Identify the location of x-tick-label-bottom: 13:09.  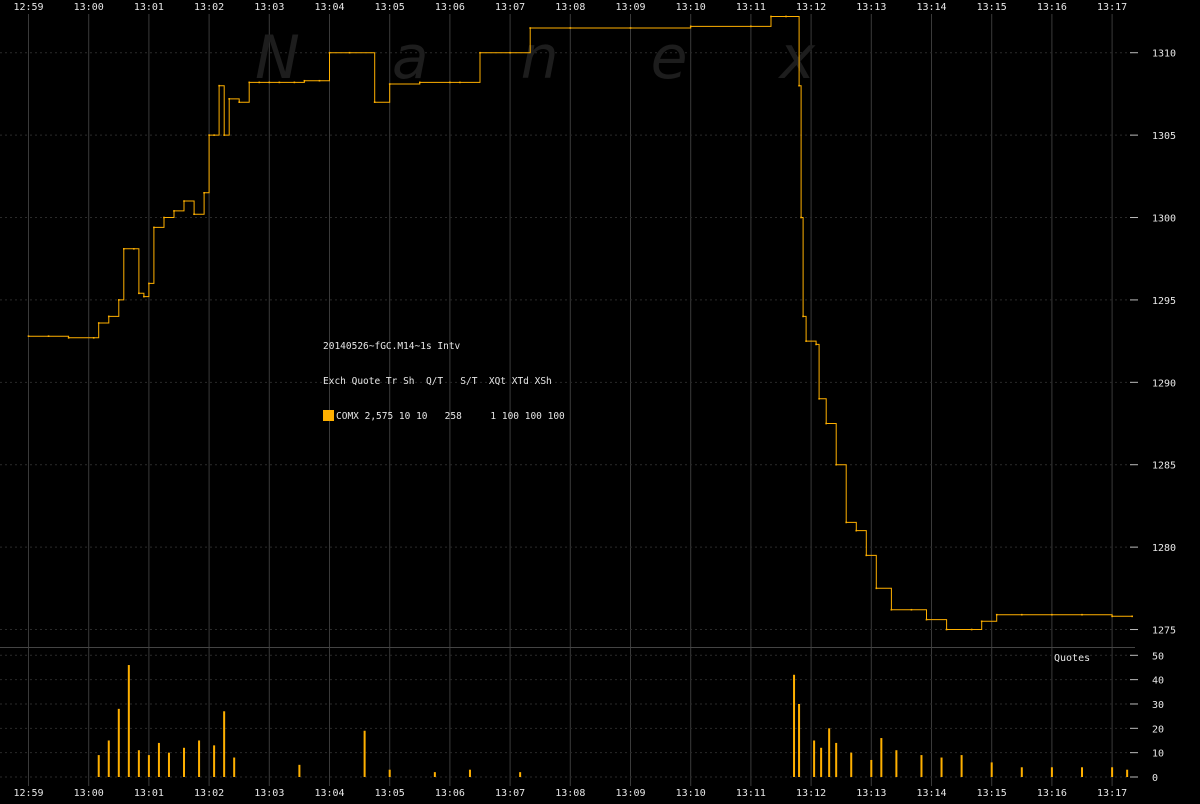
(630, 793).